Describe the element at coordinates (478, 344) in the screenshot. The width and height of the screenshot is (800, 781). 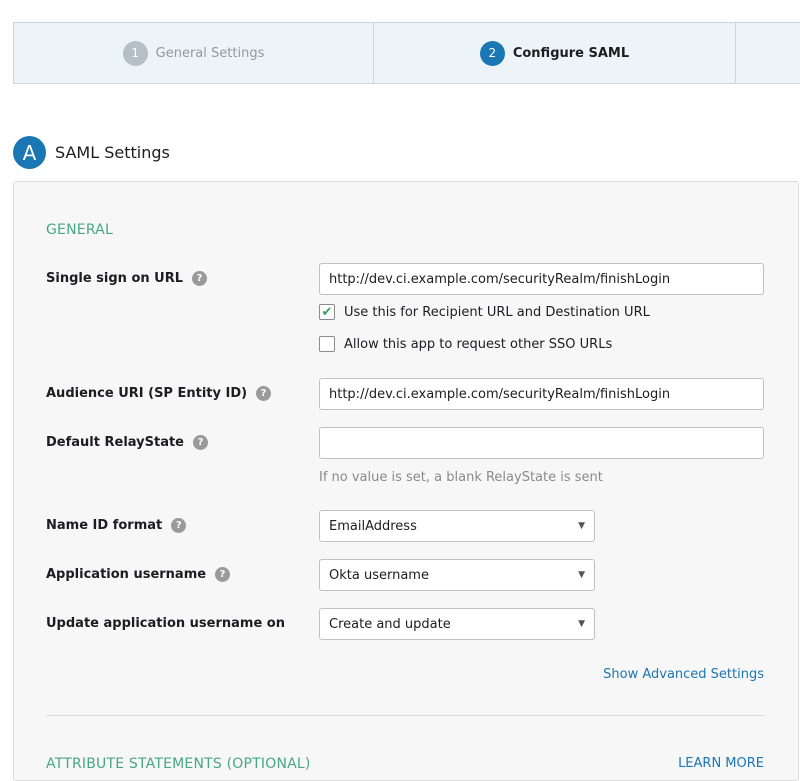
I see `allow-other-sso-label: Allow this app to request other SSO URLs` at that location.